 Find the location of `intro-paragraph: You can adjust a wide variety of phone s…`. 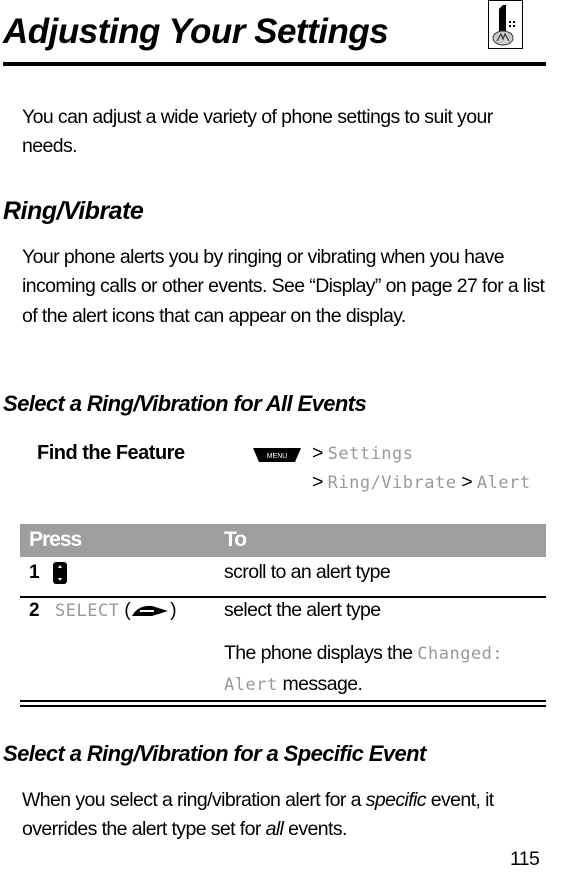

intro-paragraph: You can adjust a wide variety of phone s… is located at coordinates (257, 132).